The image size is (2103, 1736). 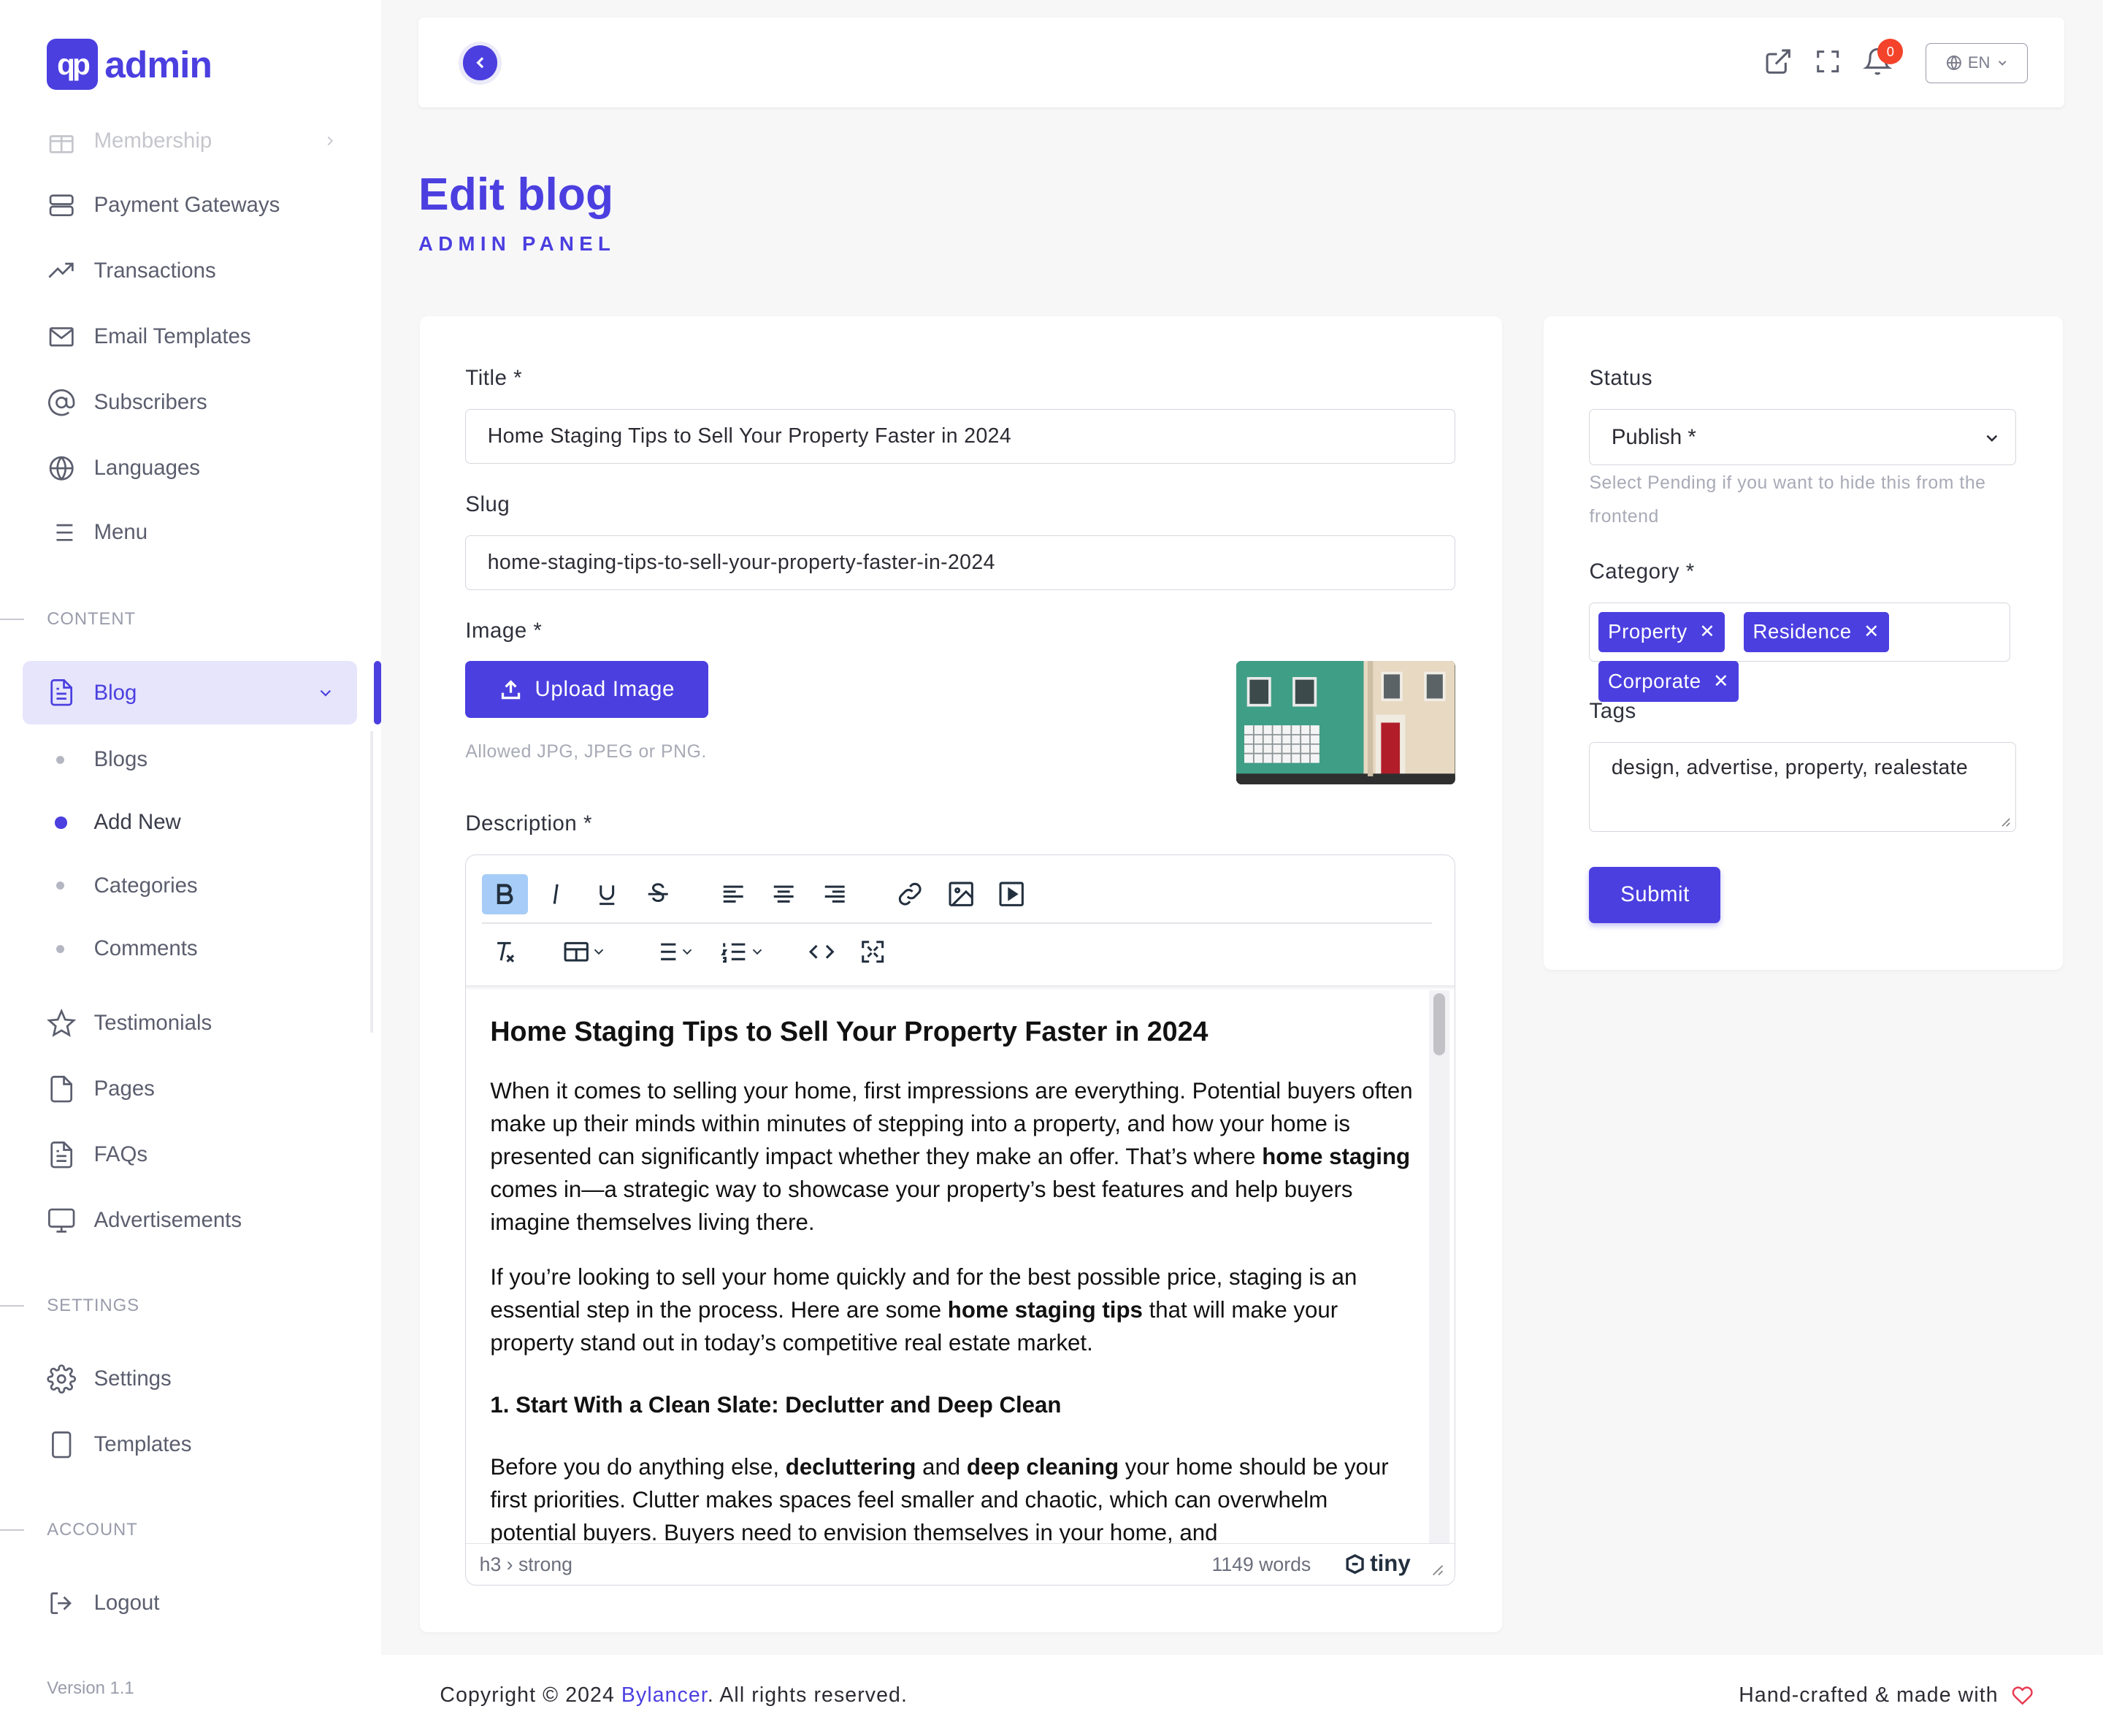 What do you see at coordinates (163, 205) in the screenshot?
I see `sidebar-item-payment-gateways: Payment Gateways` at bounding box center [163, 205].